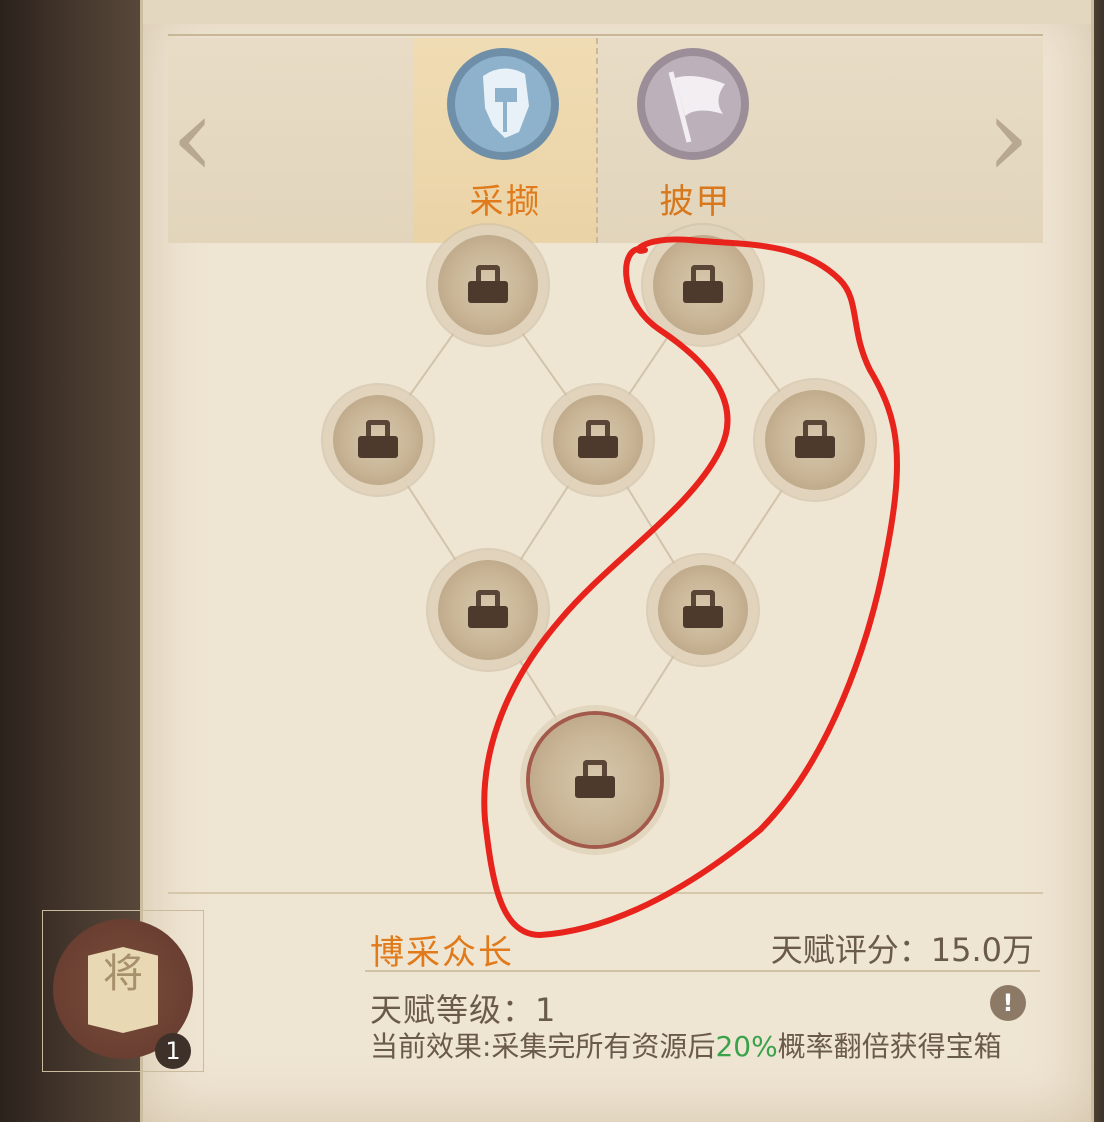  Describe the element at coordinates (746, 1046) in the screenshot. I see `effect-percent: 20%` at that location.